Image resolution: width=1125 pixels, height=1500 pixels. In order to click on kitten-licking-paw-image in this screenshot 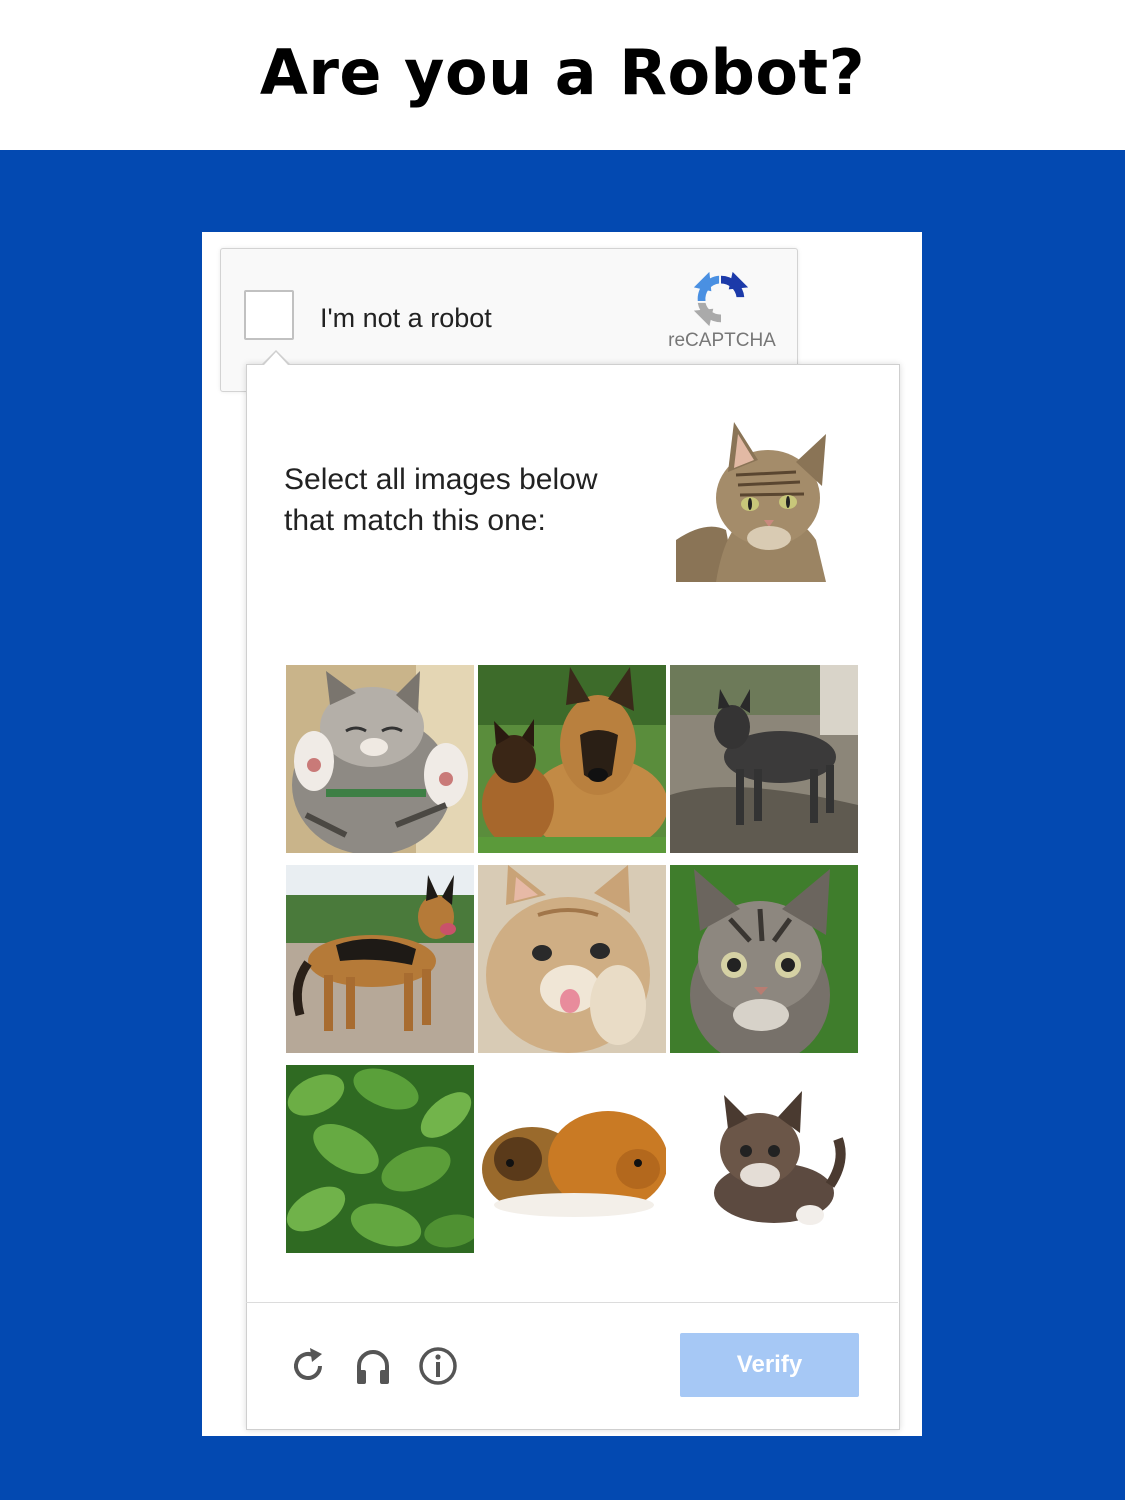, I will do `click(572, 959)`.